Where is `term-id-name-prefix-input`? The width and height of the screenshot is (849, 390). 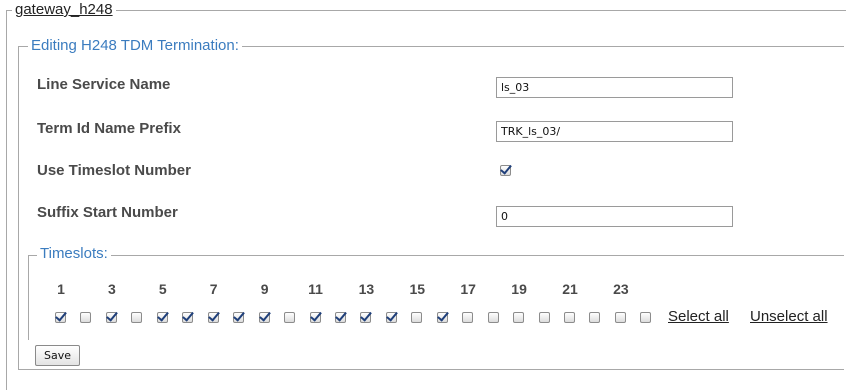 term-id-name-prefix-input is located at coordinates (614, 131).